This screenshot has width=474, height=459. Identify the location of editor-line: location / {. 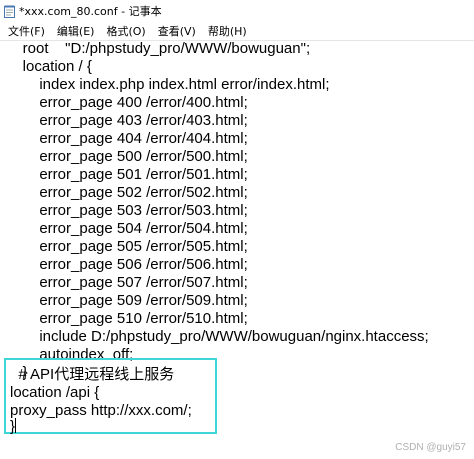
(49, 66).